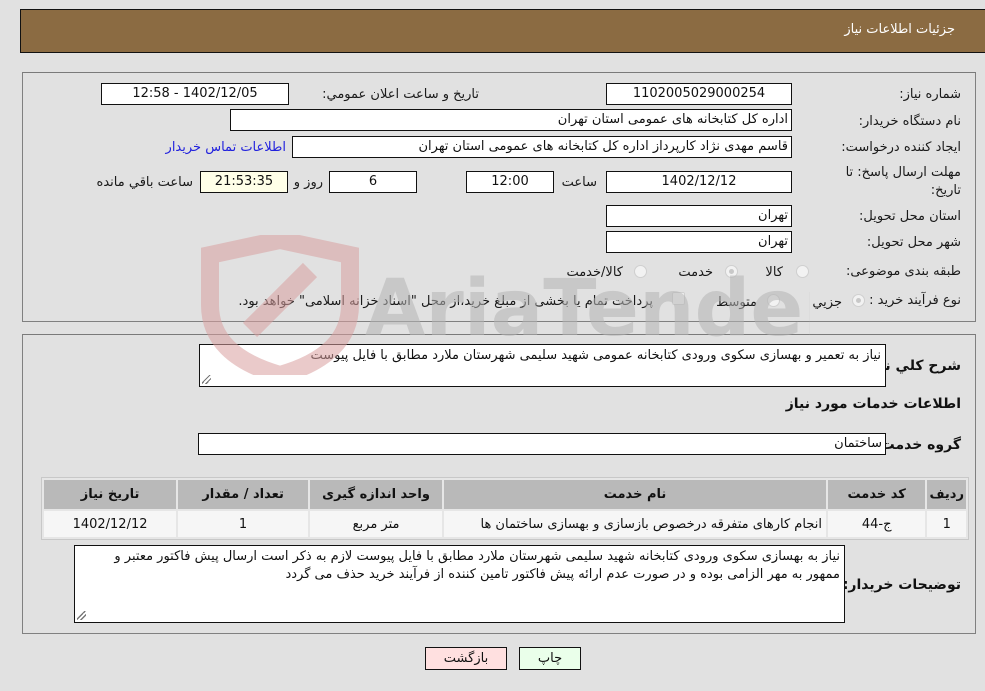  Describe the element at coordinates (510, 182) in the screenshot. I see `deadline-time-field: 12:00` at that location.